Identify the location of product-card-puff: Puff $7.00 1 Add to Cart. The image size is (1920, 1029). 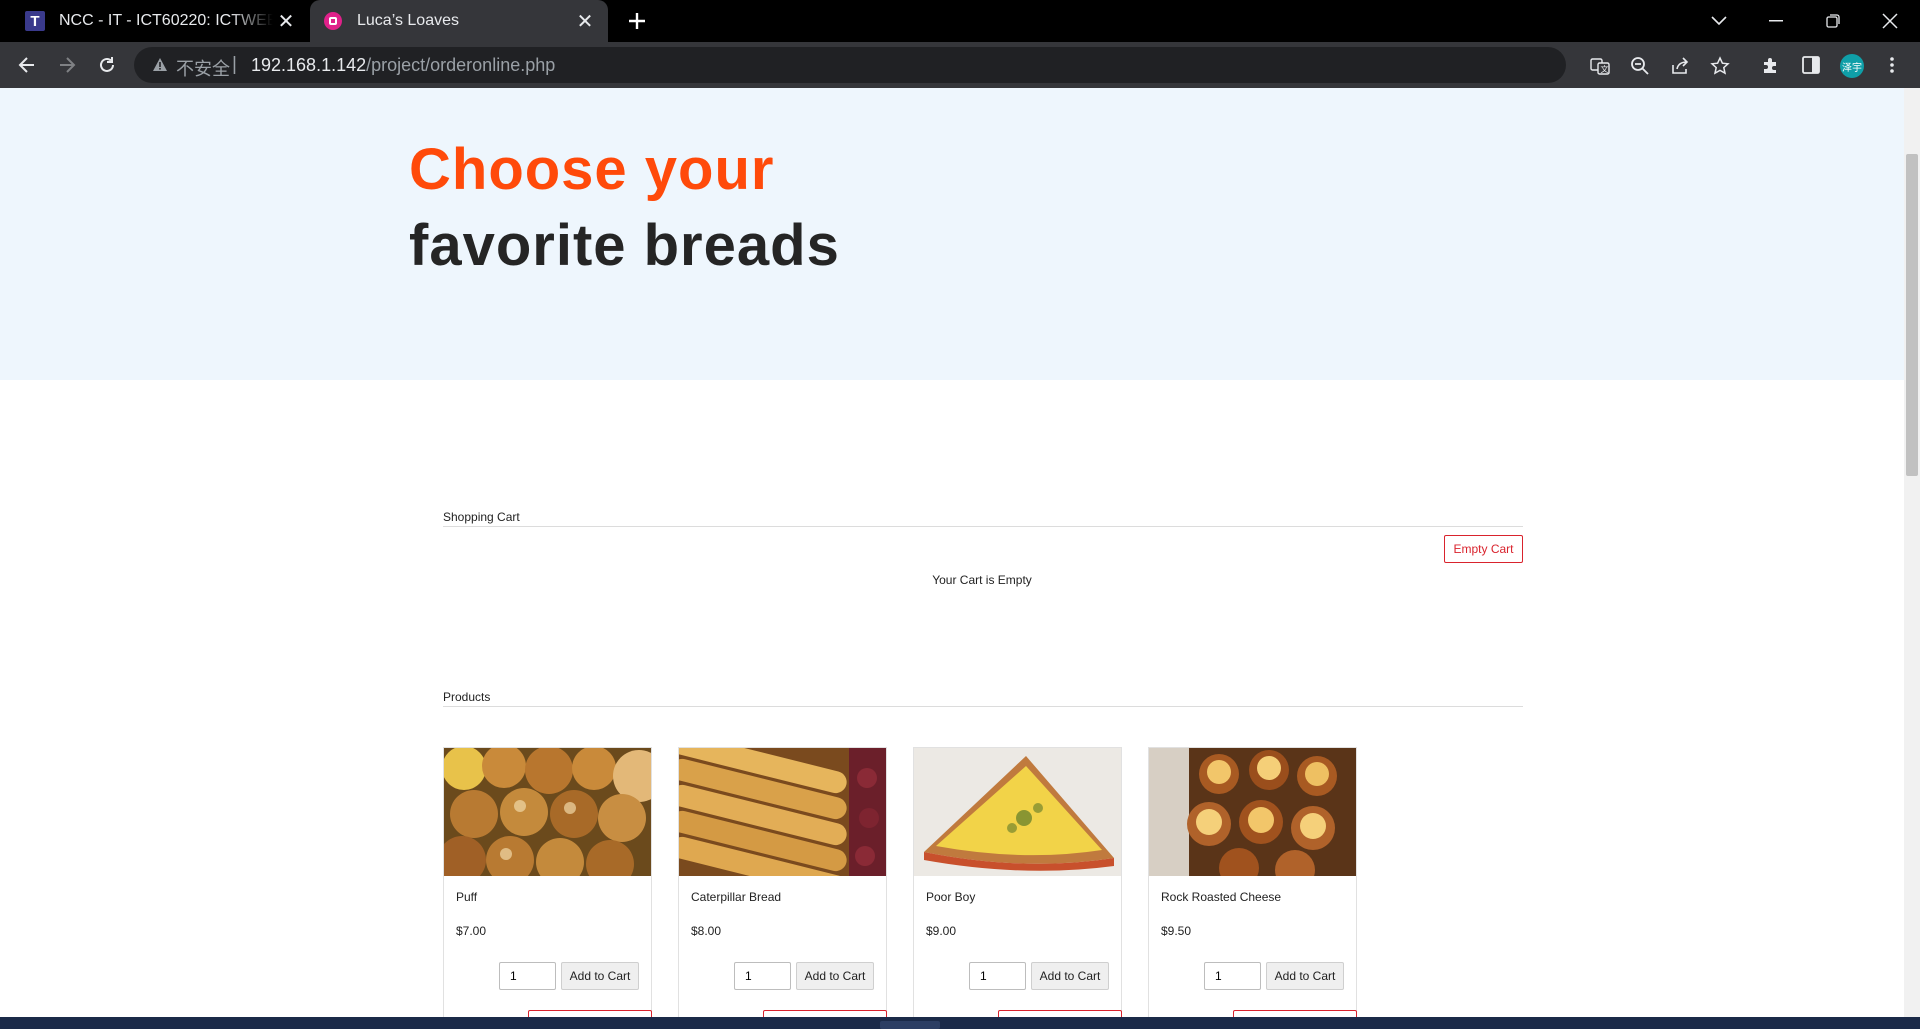
(547, 882).